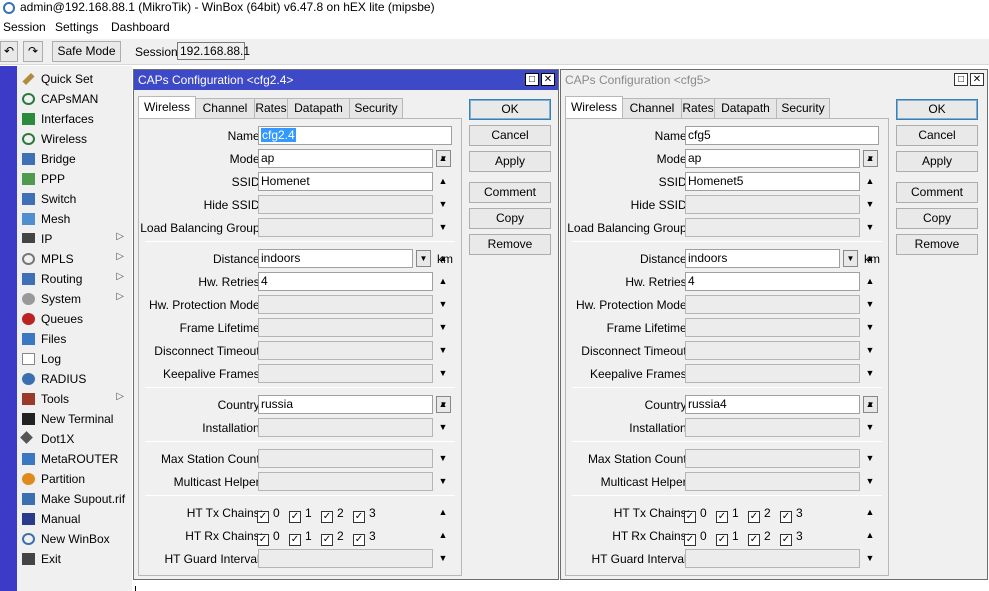 Image resolution: width=989 pixels, height=591 pixels. What do you see at coordinates (74, 199) in the screenshot?
I see `sidebar-item-switch: Switch` at bounding box center [74, 199].